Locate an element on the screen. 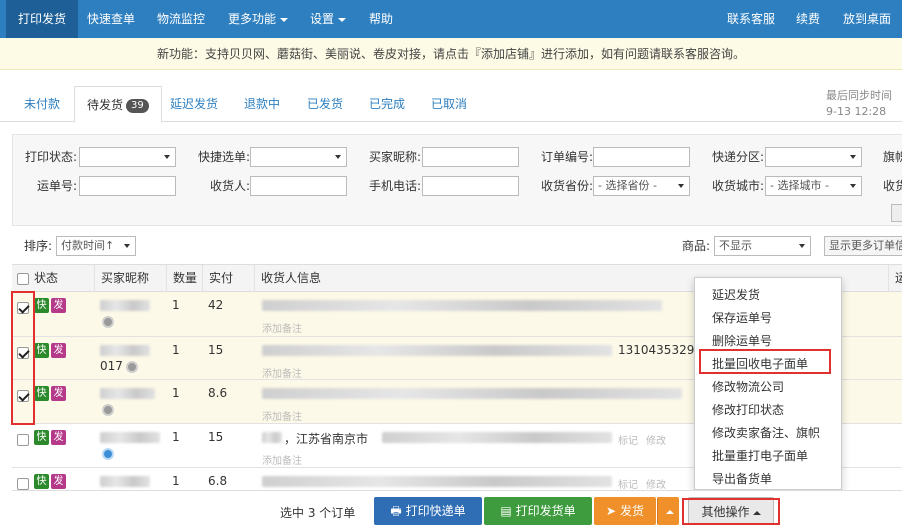  waybill-input is located at coordinates (127, 186).